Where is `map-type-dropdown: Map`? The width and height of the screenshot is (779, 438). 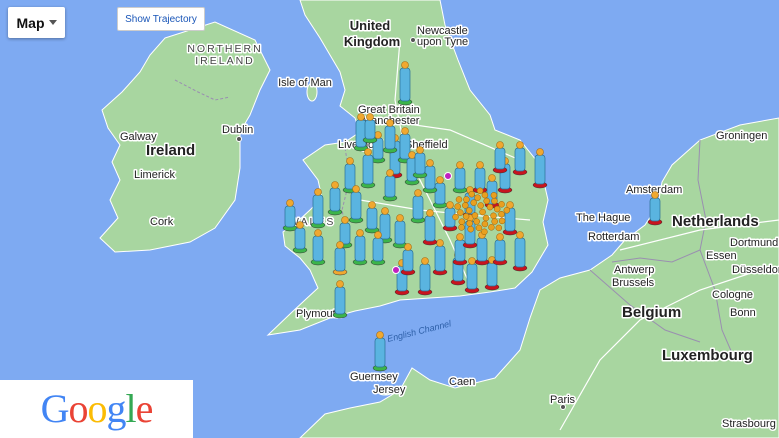
map-type-dropdown: Map is located at coordinates (36, 22).